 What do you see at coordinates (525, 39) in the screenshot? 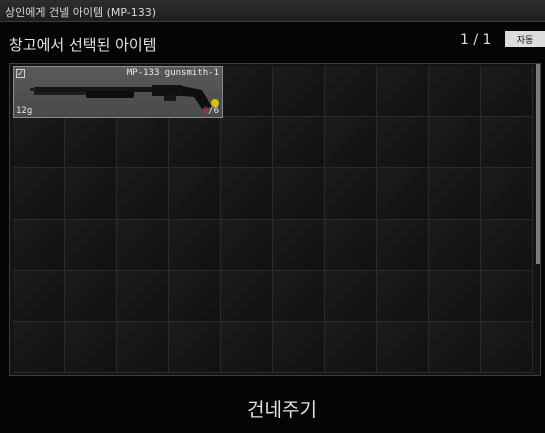
I see `auto-button: 자동` at bounding box center [525, 39].